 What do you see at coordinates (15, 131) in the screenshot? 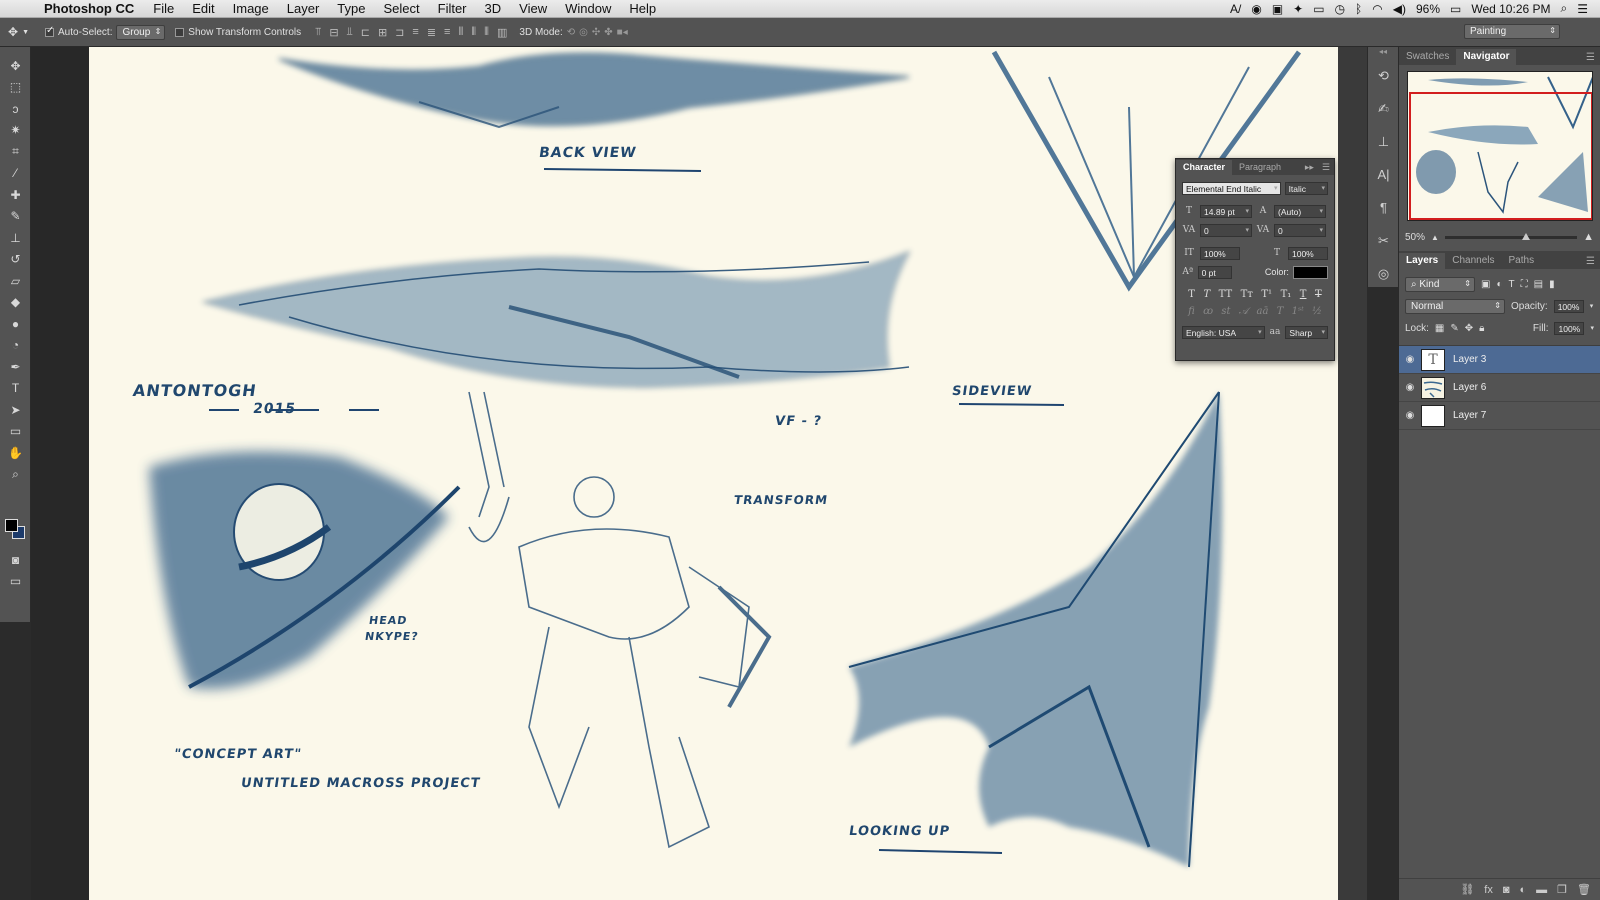
I see `magic-wand-tool-icon: ✷` at bounding box center [15, 131].